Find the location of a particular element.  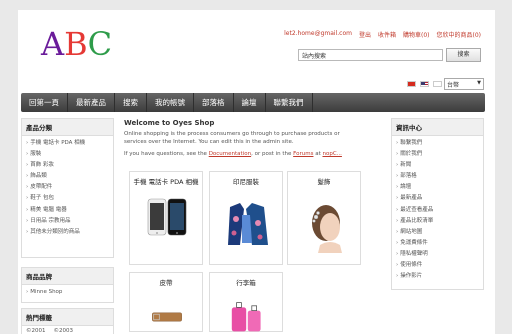

language-selector is located at coordinates (424, 84).